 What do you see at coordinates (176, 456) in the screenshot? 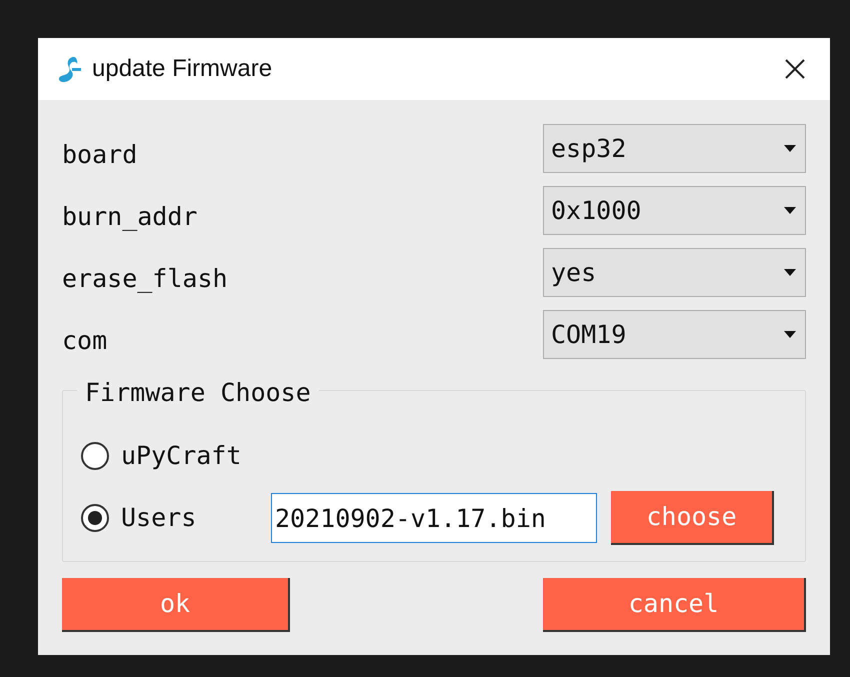
I see `radio-option: uPyCraft` at bounding box center [176, 456].